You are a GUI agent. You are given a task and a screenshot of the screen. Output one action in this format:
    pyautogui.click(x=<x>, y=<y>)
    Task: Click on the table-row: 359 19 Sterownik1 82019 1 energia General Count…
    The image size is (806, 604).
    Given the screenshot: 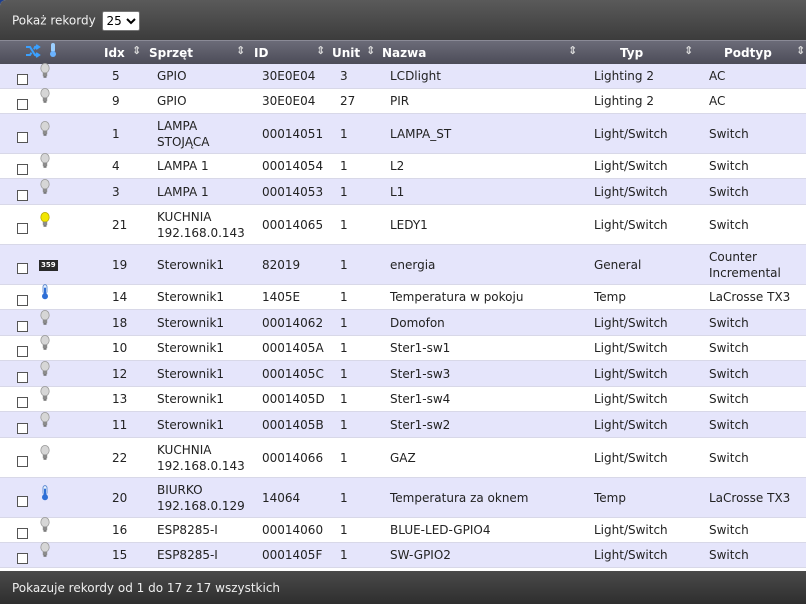 What is the action you would take?
    pyautogui.click(x=403, y=265)
    